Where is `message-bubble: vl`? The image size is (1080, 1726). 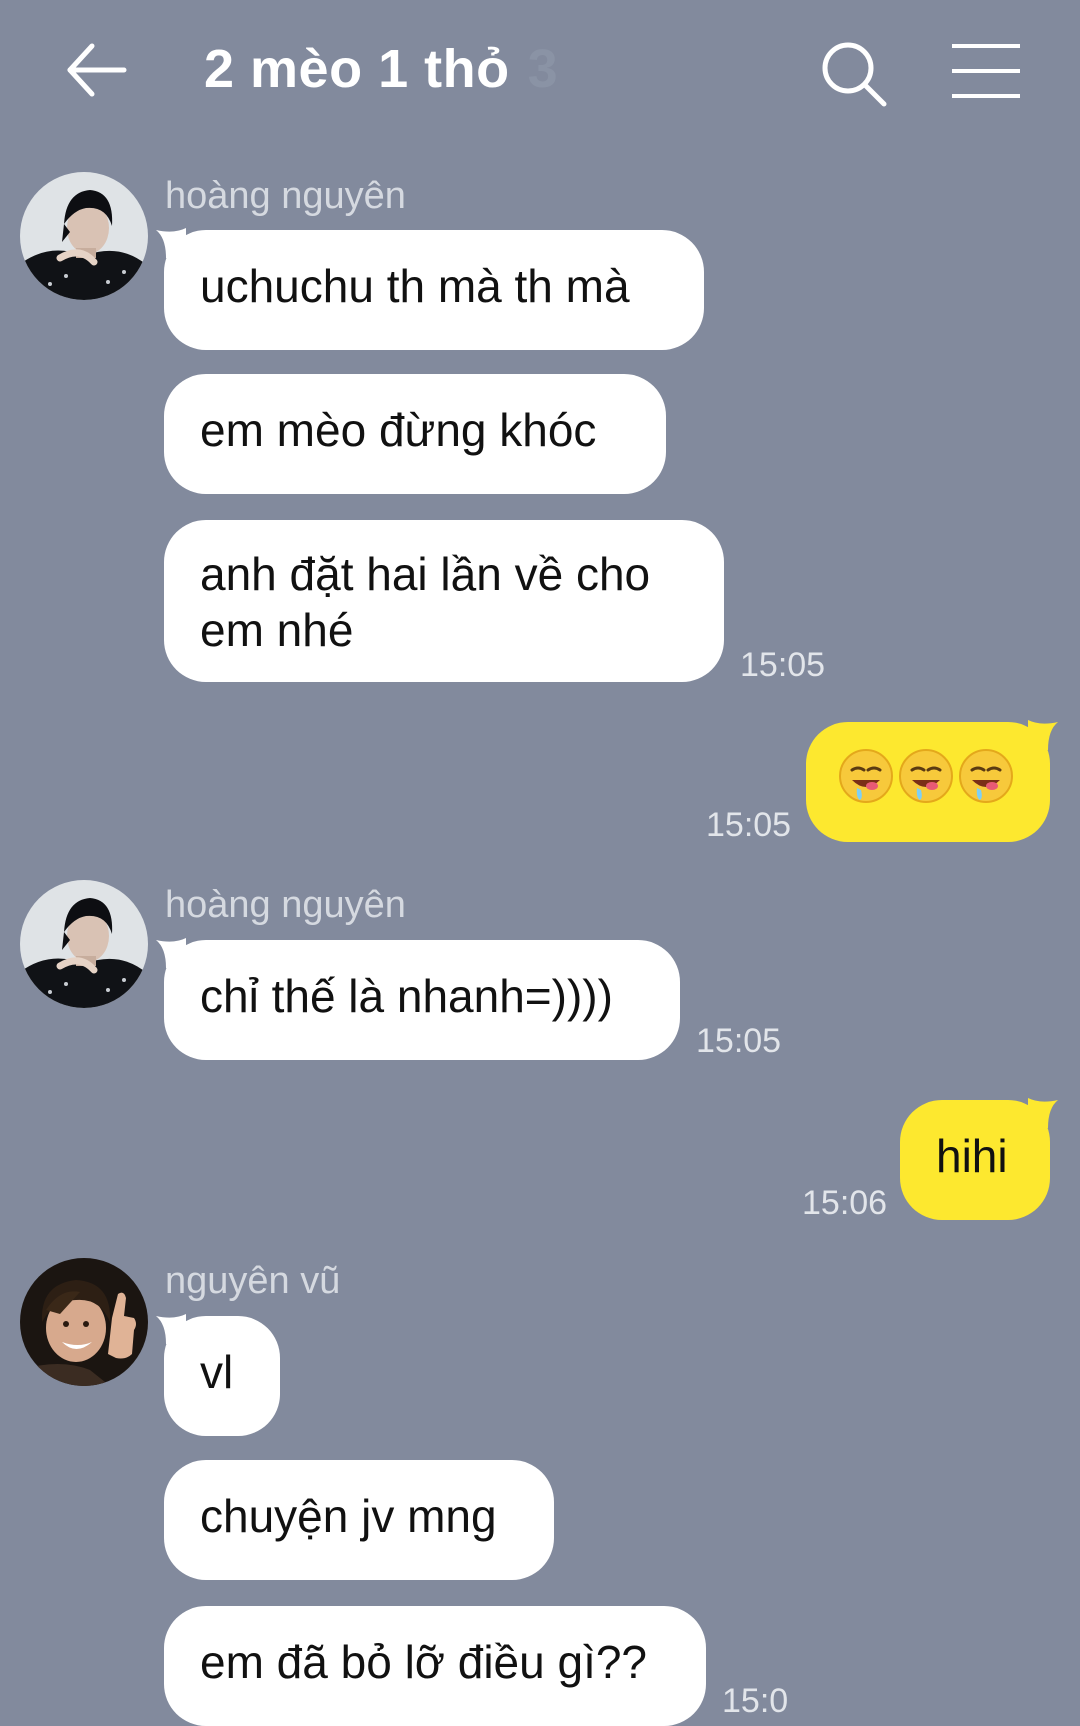 message-bubble: vl is located at coordinates (222, 1376).